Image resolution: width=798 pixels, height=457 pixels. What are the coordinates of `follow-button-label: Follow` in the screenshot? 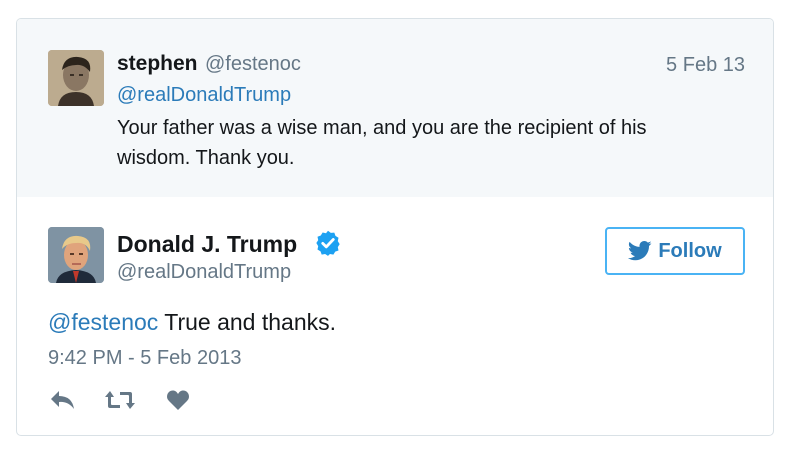 It's located at (690, 250).